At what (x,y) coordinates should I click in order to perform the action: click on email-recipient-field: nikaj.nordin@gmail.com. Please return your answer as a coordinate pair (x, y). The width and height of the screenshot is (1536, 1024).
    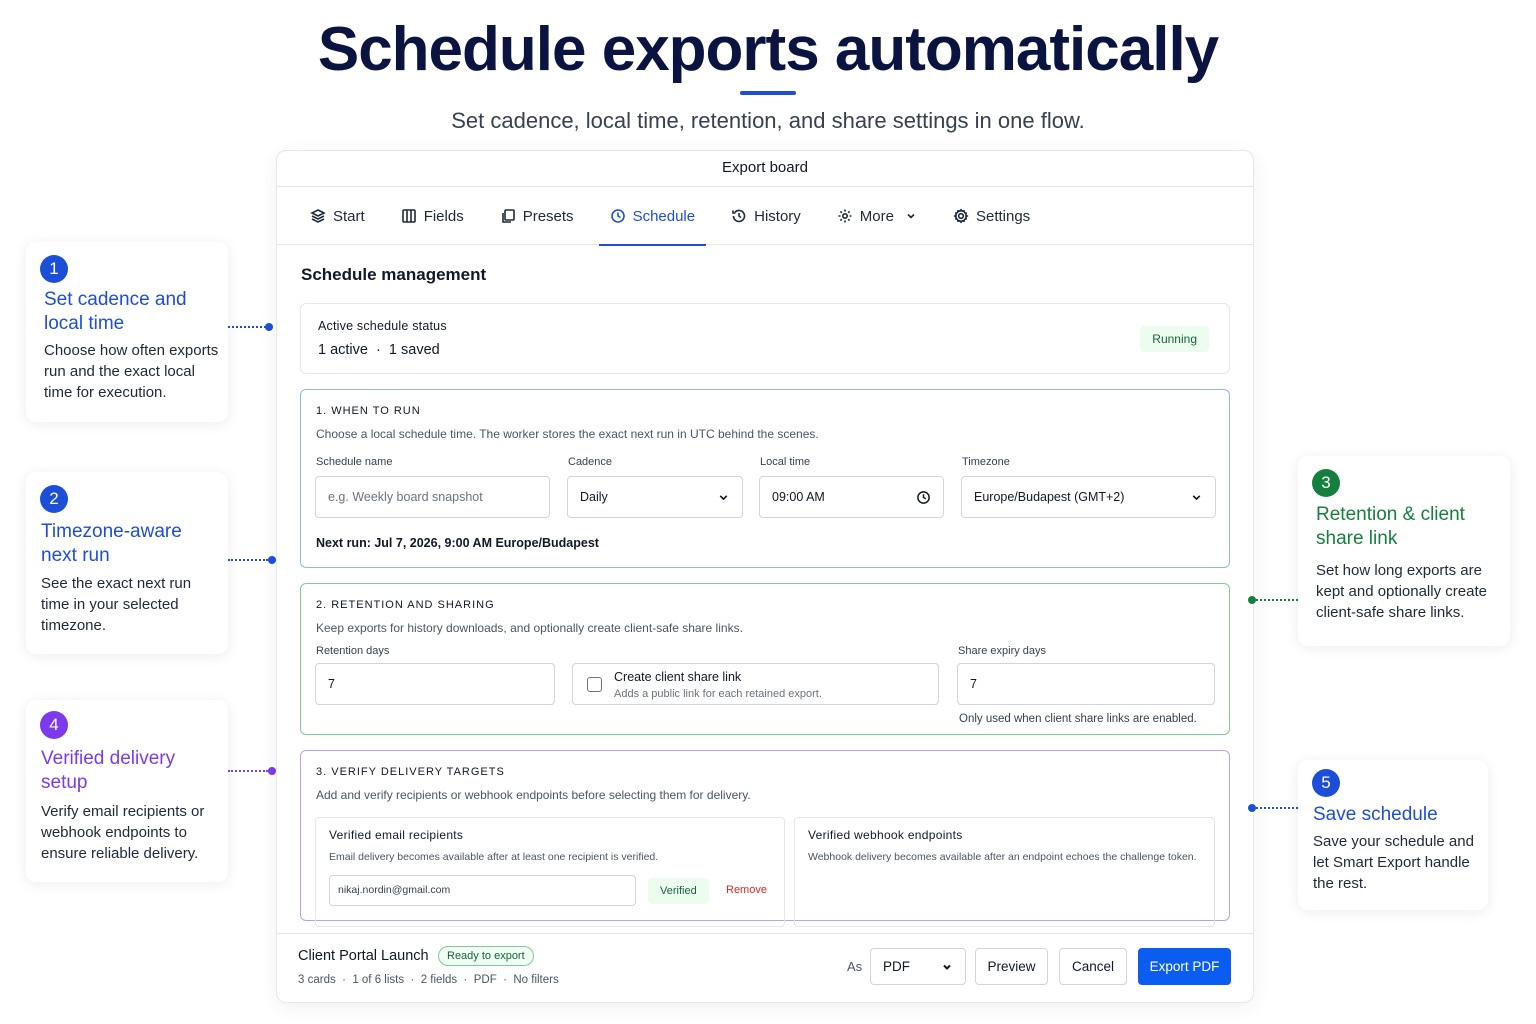
    Looking at the image, I should click on (482, 890).